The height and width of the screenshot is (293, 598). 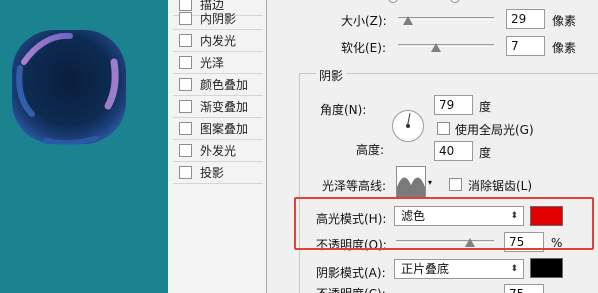 I want to click on size-unit: 像素, so click(x=564, y=21).